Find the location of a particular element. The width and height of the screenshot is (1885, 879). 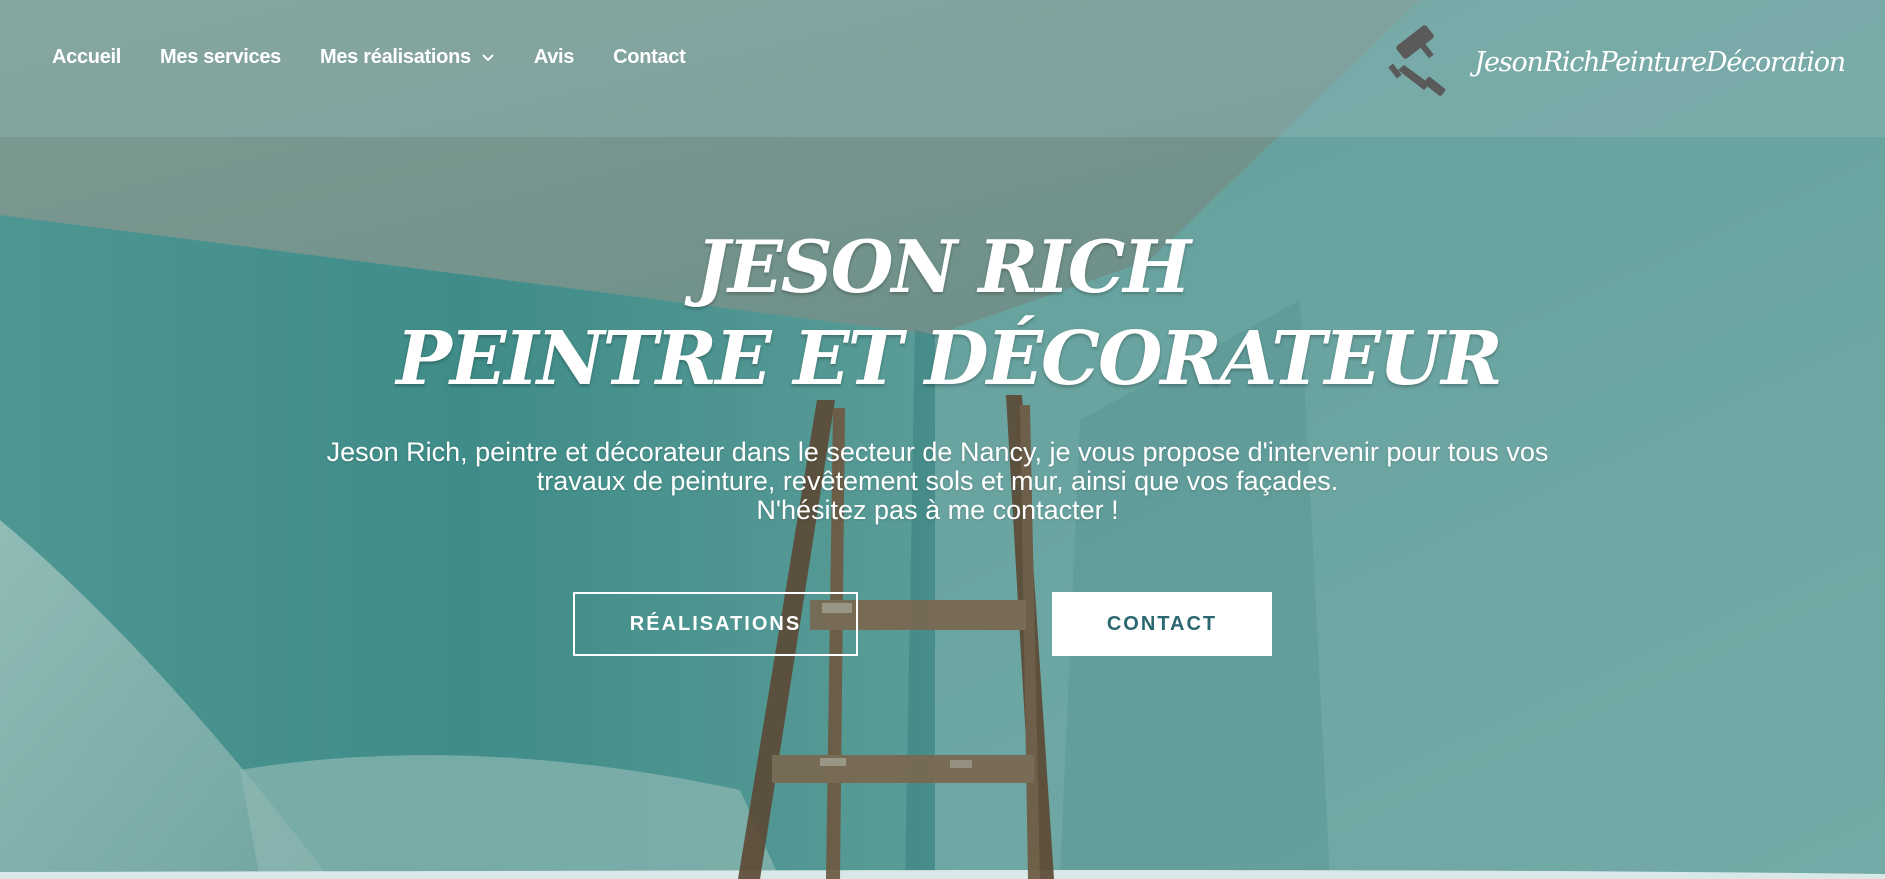

brand-name: JesonRichPeintureDécoration is located at coordinates (1660, 62).